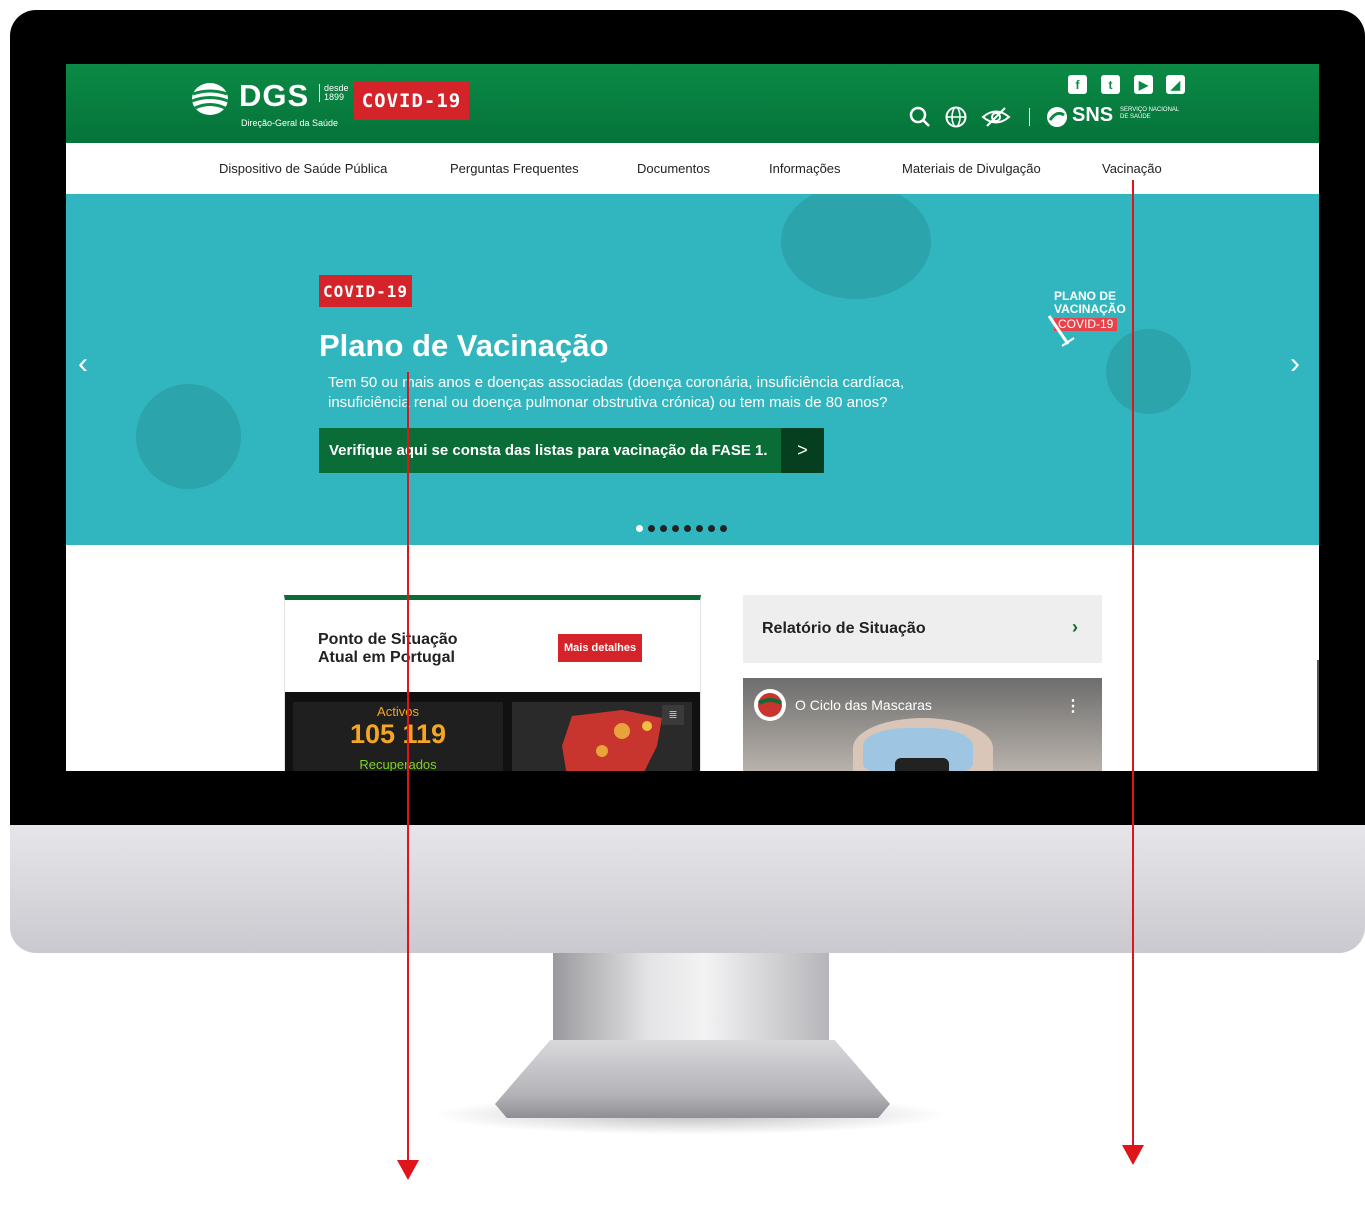  I want to click on situation-card-title: Ponto de Situação Atual em Portugal, so click(388, 649).